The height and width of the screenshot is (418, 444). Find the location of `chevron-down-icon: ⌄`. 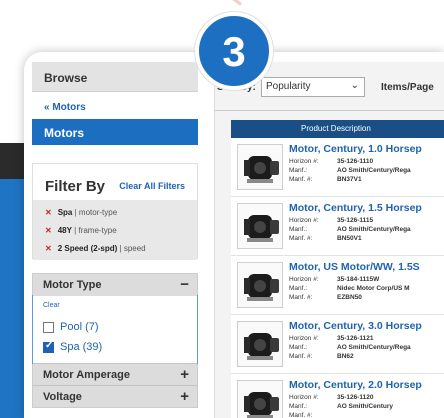

chevron-down-icon: ⌄ is located at coordinates (354, 85).